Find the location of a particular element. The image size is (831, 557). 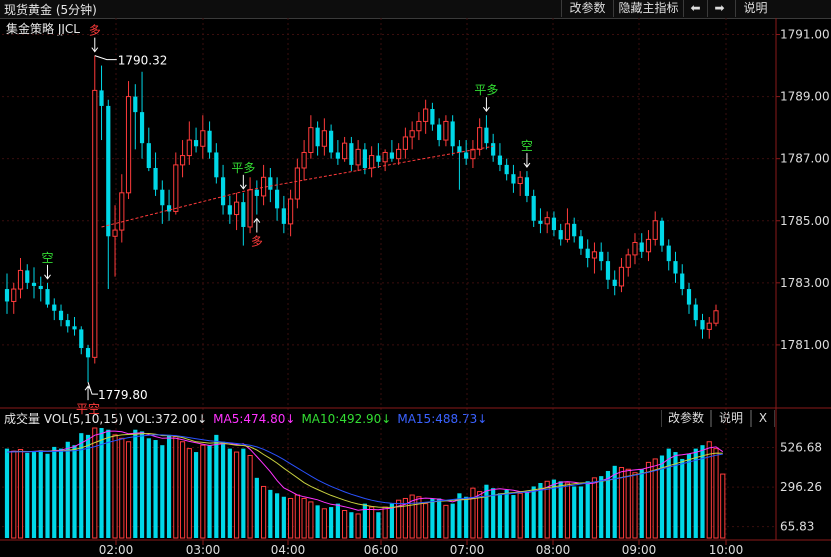

volume-tick-label: 65.83 is located at coordinates (797, 527).